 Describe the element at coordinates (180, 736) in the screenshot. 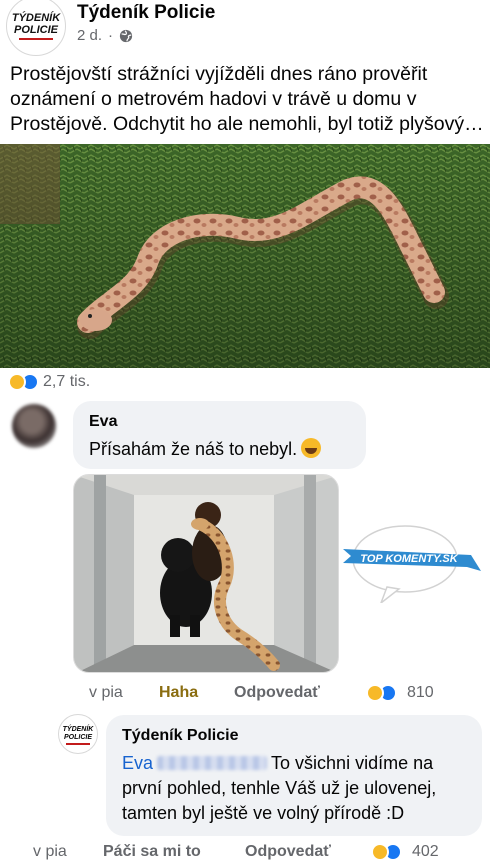

I see `reply-author: Týdeník Policie` at that location.